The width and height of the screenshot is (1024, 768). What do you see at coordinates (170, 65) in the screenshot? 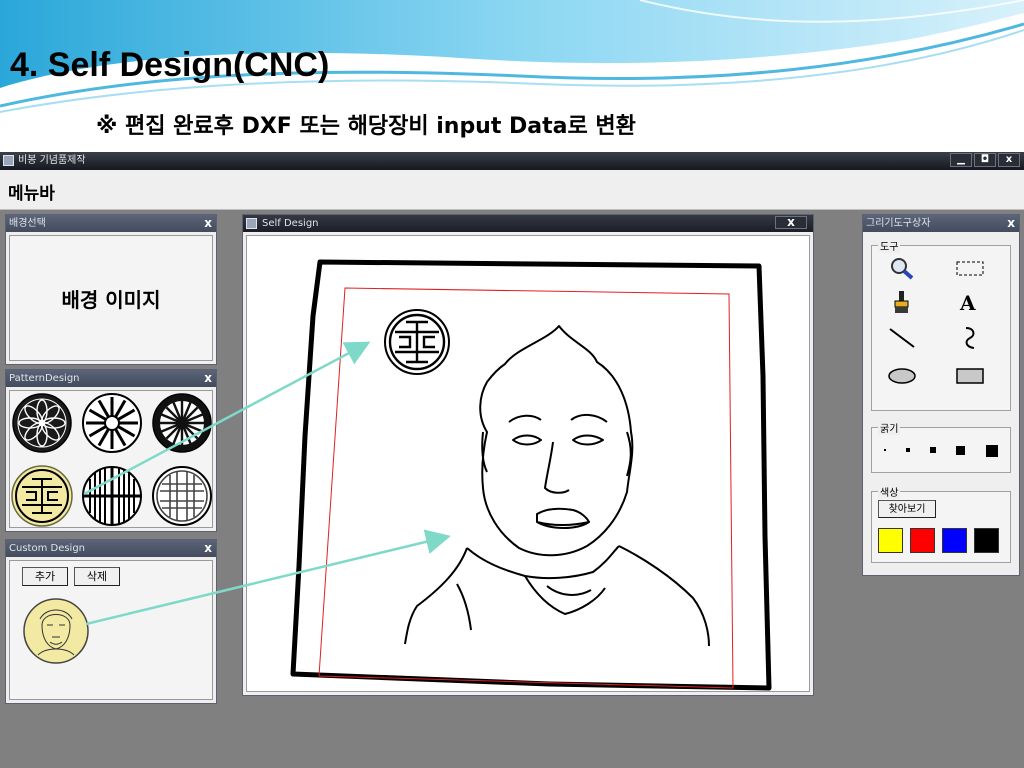
I see `slide-title: 4. Self Design(CNC)` at bounding box center [170, 65].